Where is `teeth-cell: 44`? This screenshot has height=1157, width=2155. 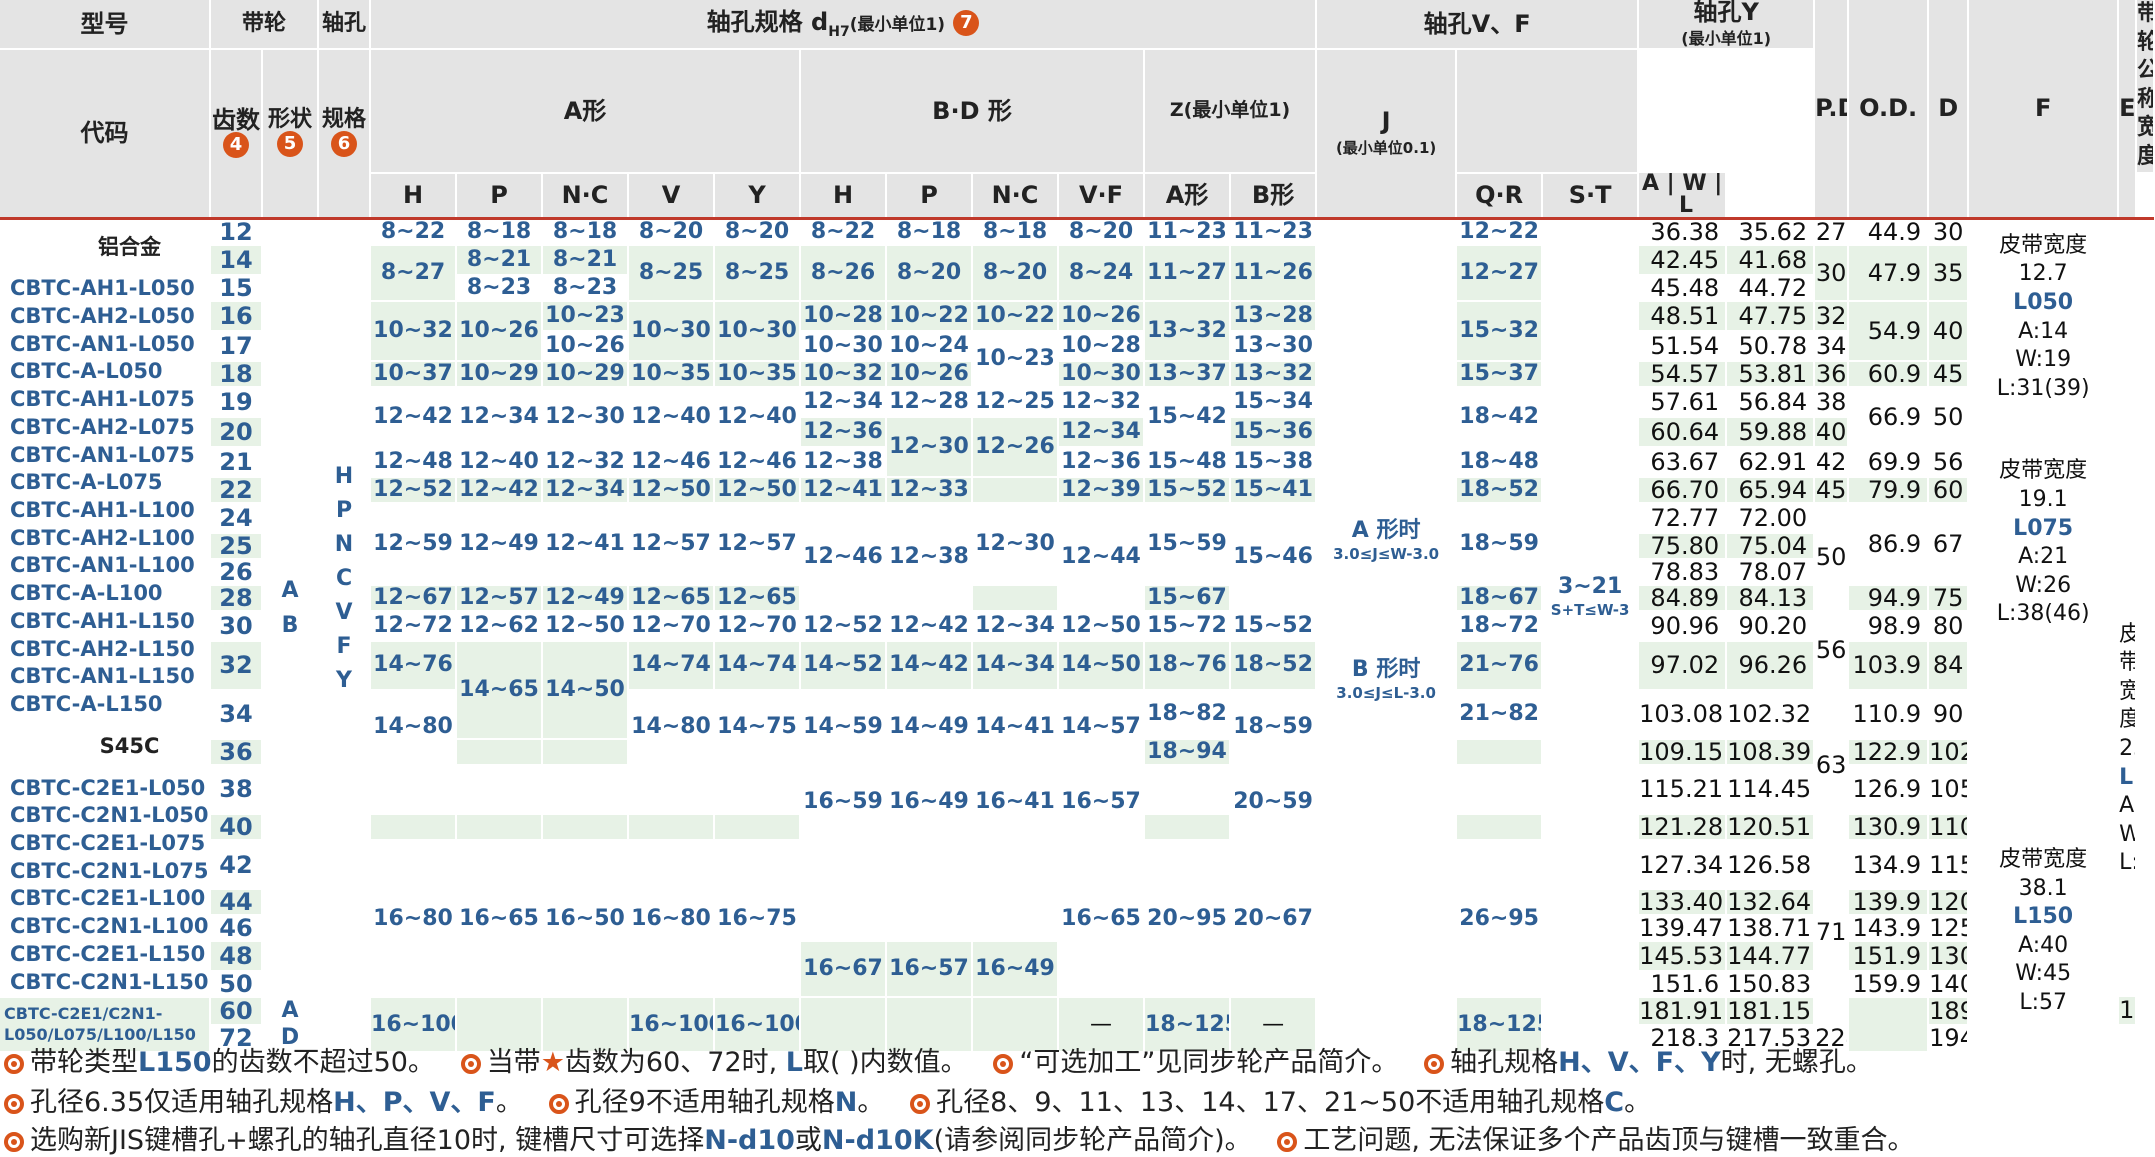
teeth-cell: 44 is located at coordinates (236, 903).